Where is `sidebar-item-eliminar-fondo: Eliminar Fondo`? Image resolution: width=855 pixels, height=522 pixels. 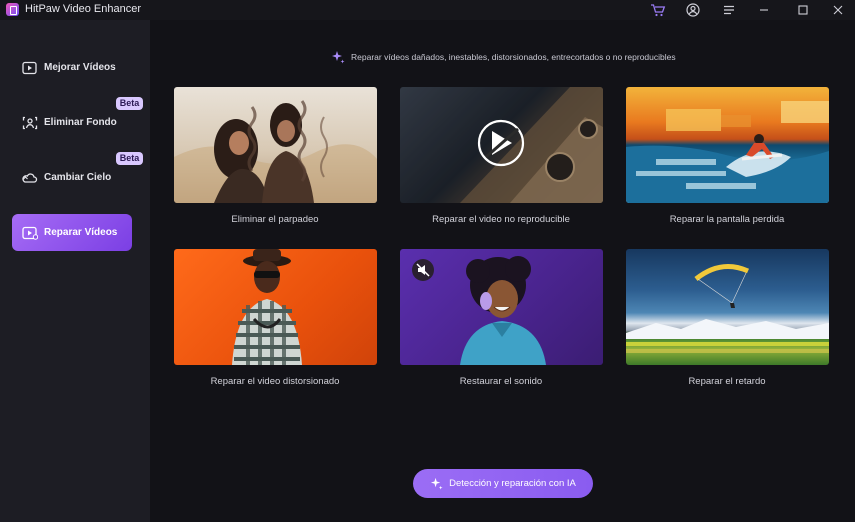 sidebar-item-eliminar-fondo: Eliminar Fondo is located at coordinates (72, 122).